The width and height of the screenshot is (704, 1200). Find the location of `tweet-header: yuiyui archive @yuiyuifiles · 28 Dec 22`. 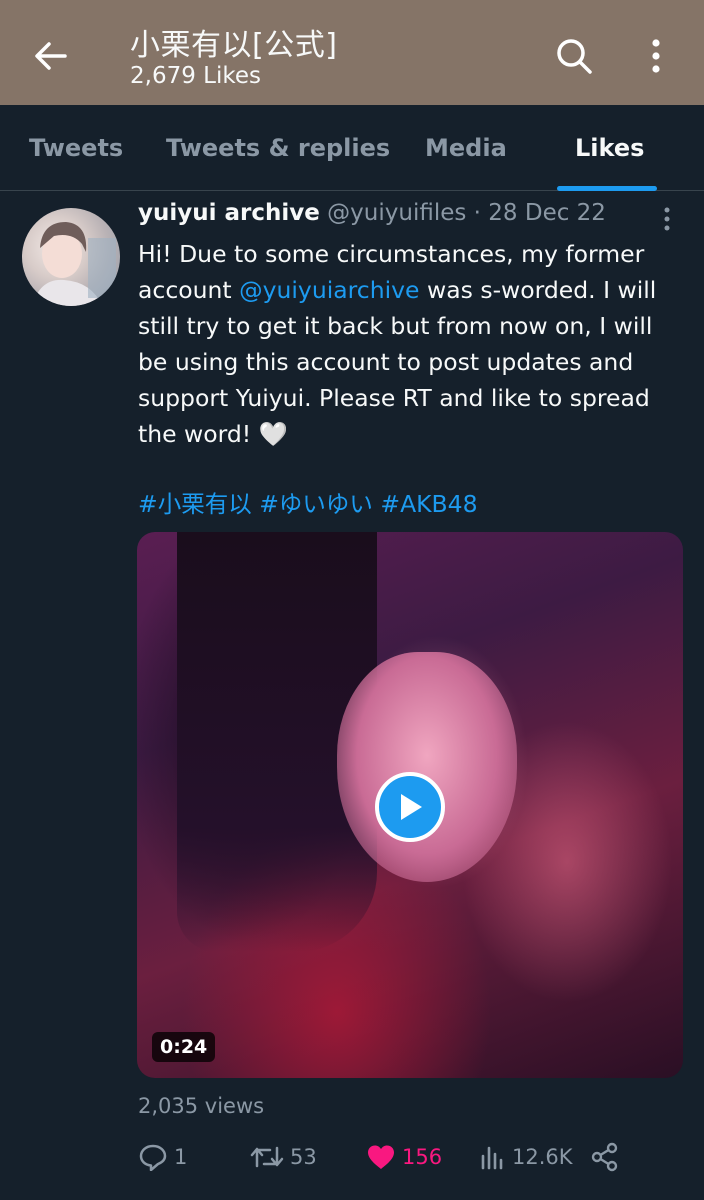

tweet-header: yuiyui archive @yuiyuifiles · 28 Dec 22 is located at coordinates (372, 213).